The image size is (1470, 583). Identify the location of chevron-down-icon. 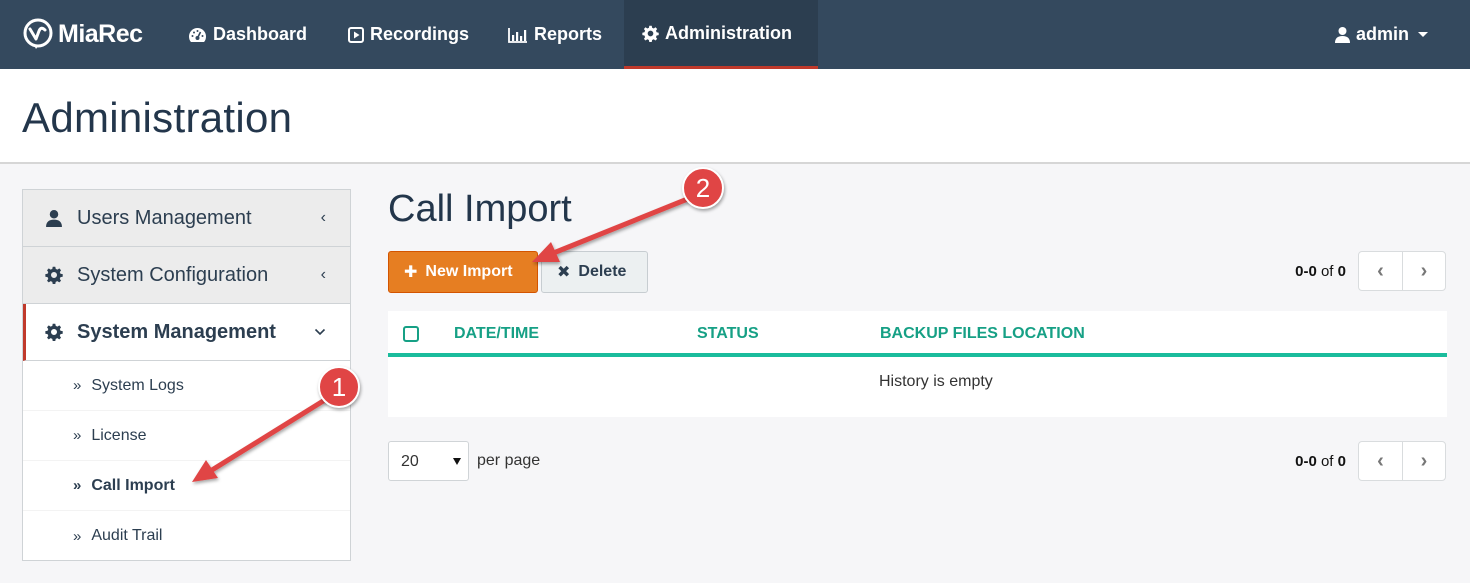
(320, 332).